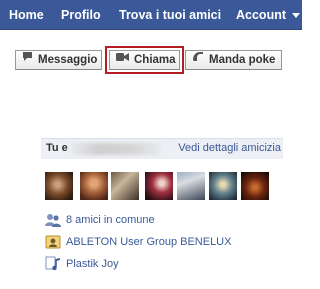  Describe the element at coordinates (155, 60) in the screenshot. I see `call-button-label: Chiama` at that location.